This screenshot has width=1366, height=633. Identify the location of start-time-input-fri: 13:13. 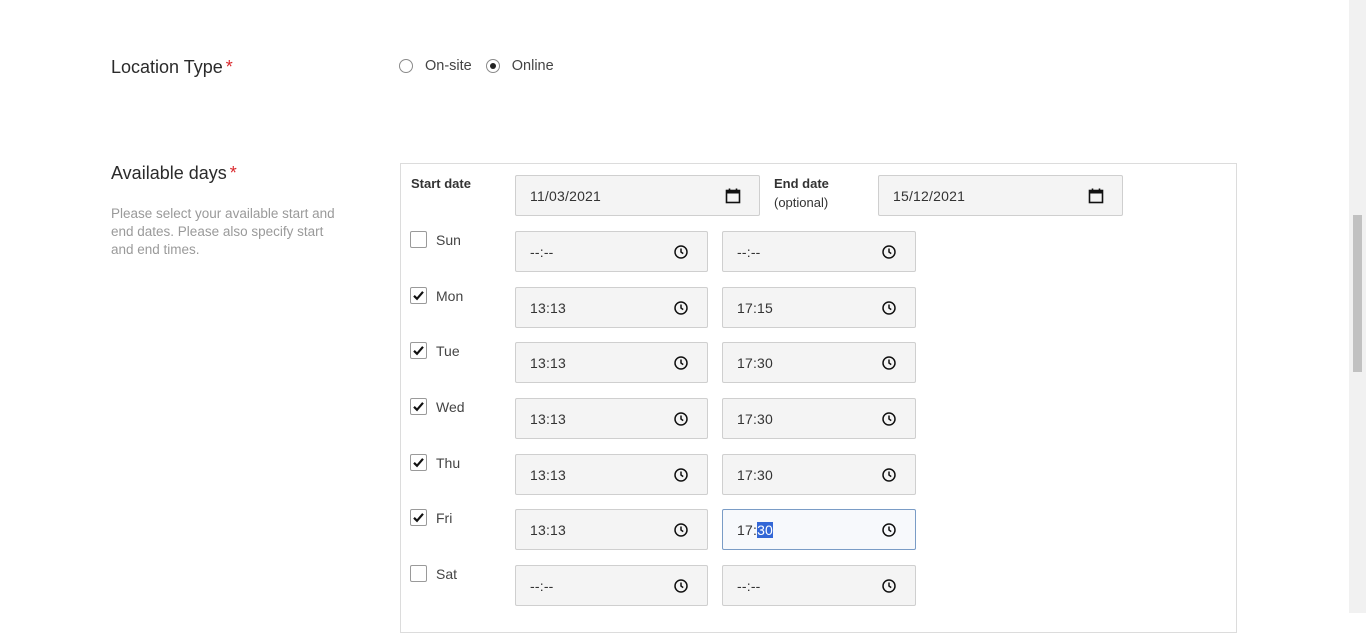
(611, 529).